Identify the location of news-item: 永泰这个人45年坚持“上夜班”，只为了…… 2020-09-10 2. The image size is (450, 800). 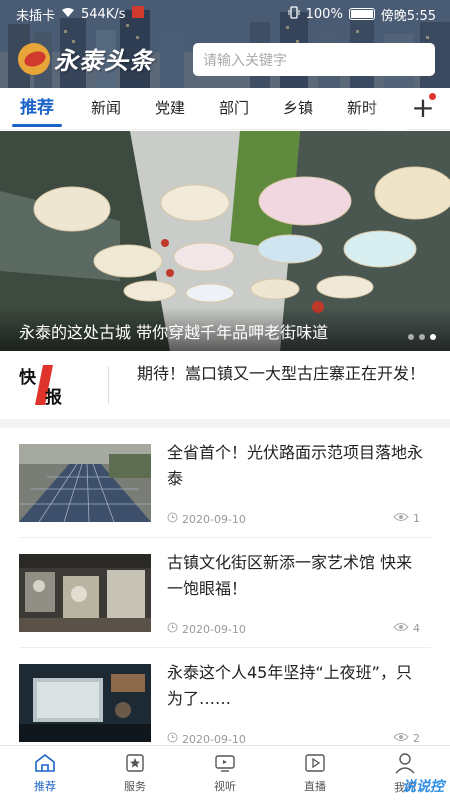
(225, 703).